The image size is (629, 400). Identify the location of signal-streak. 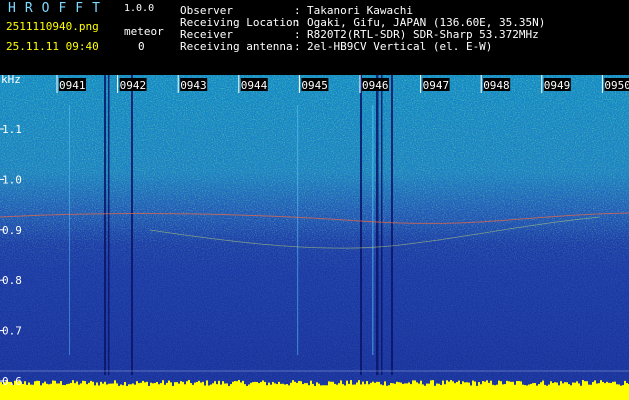
(373, 230).